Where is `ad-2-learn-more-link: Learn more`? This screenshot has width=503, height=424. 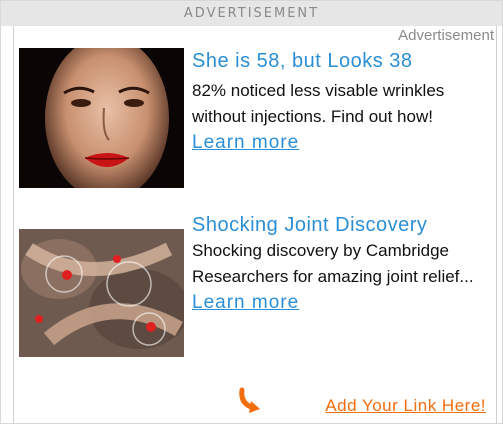 ad-2-learn-more-link: Learn more is located at coordinates (245, 302).